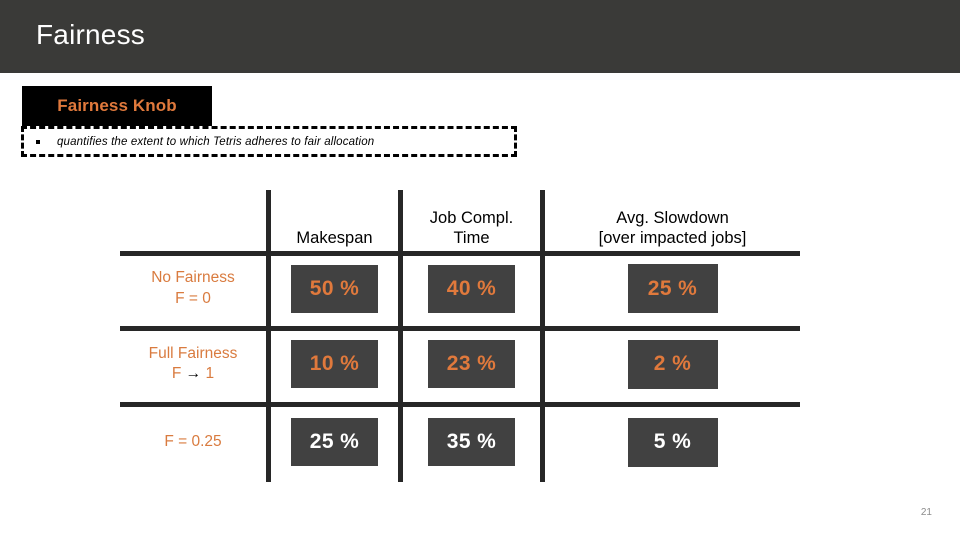  I want to click on row-label-line2-text: F = 0, so click(193, 298).